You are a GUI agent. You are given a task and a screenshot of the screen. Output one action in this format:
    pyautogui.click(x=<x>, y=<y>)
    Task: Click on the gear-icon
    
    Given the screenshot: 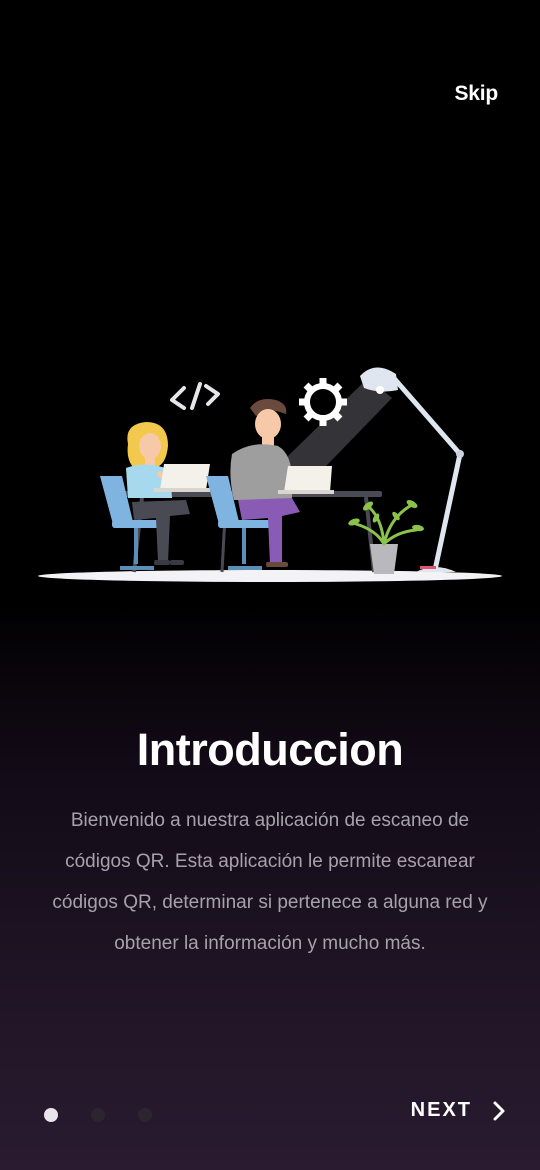 What is the action you would take?
    pyautogui.click(x=323, y=402)
    